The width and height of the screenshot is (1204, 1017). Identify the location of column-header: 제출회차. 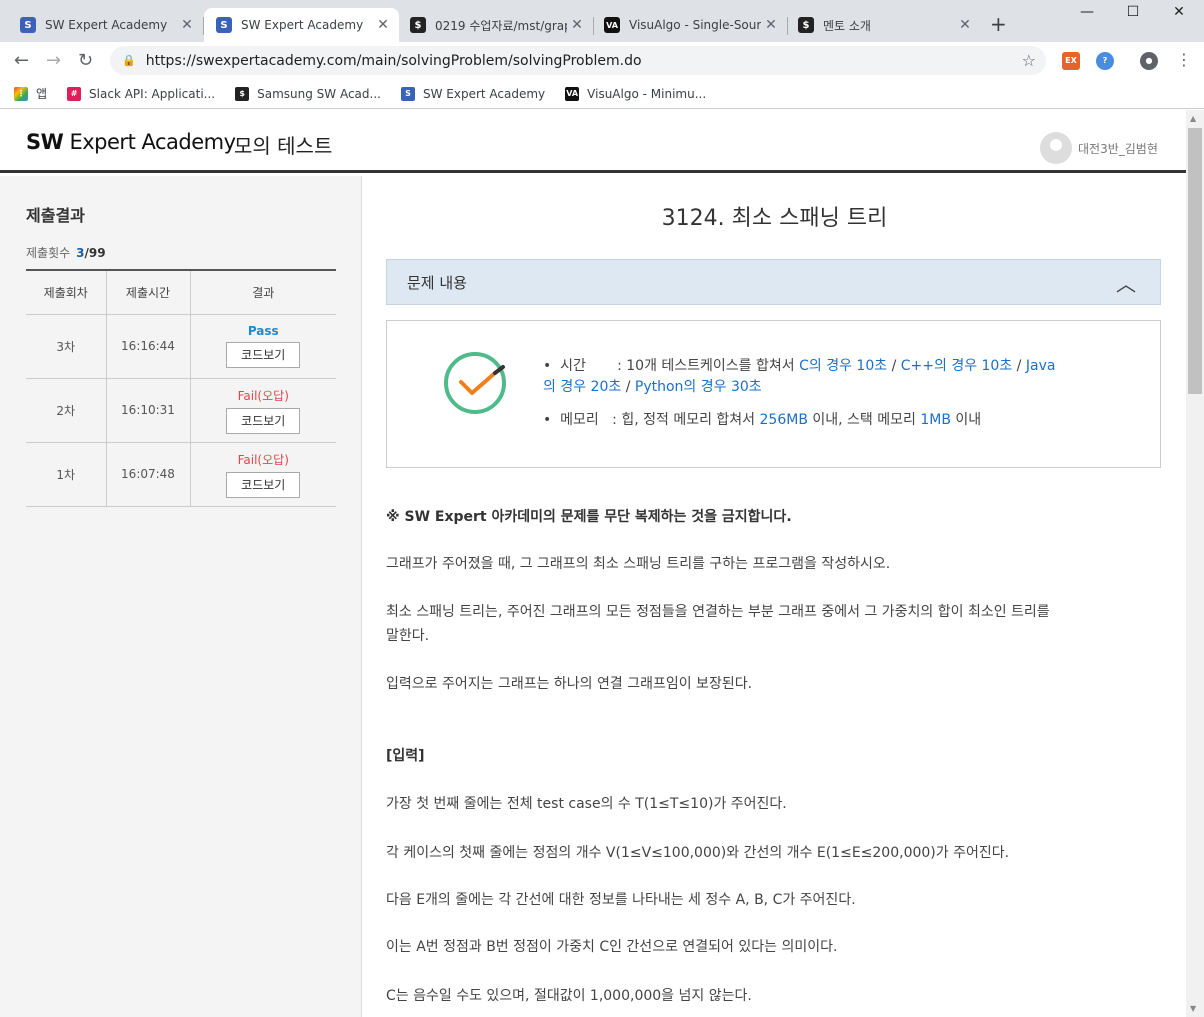
(66, 292).